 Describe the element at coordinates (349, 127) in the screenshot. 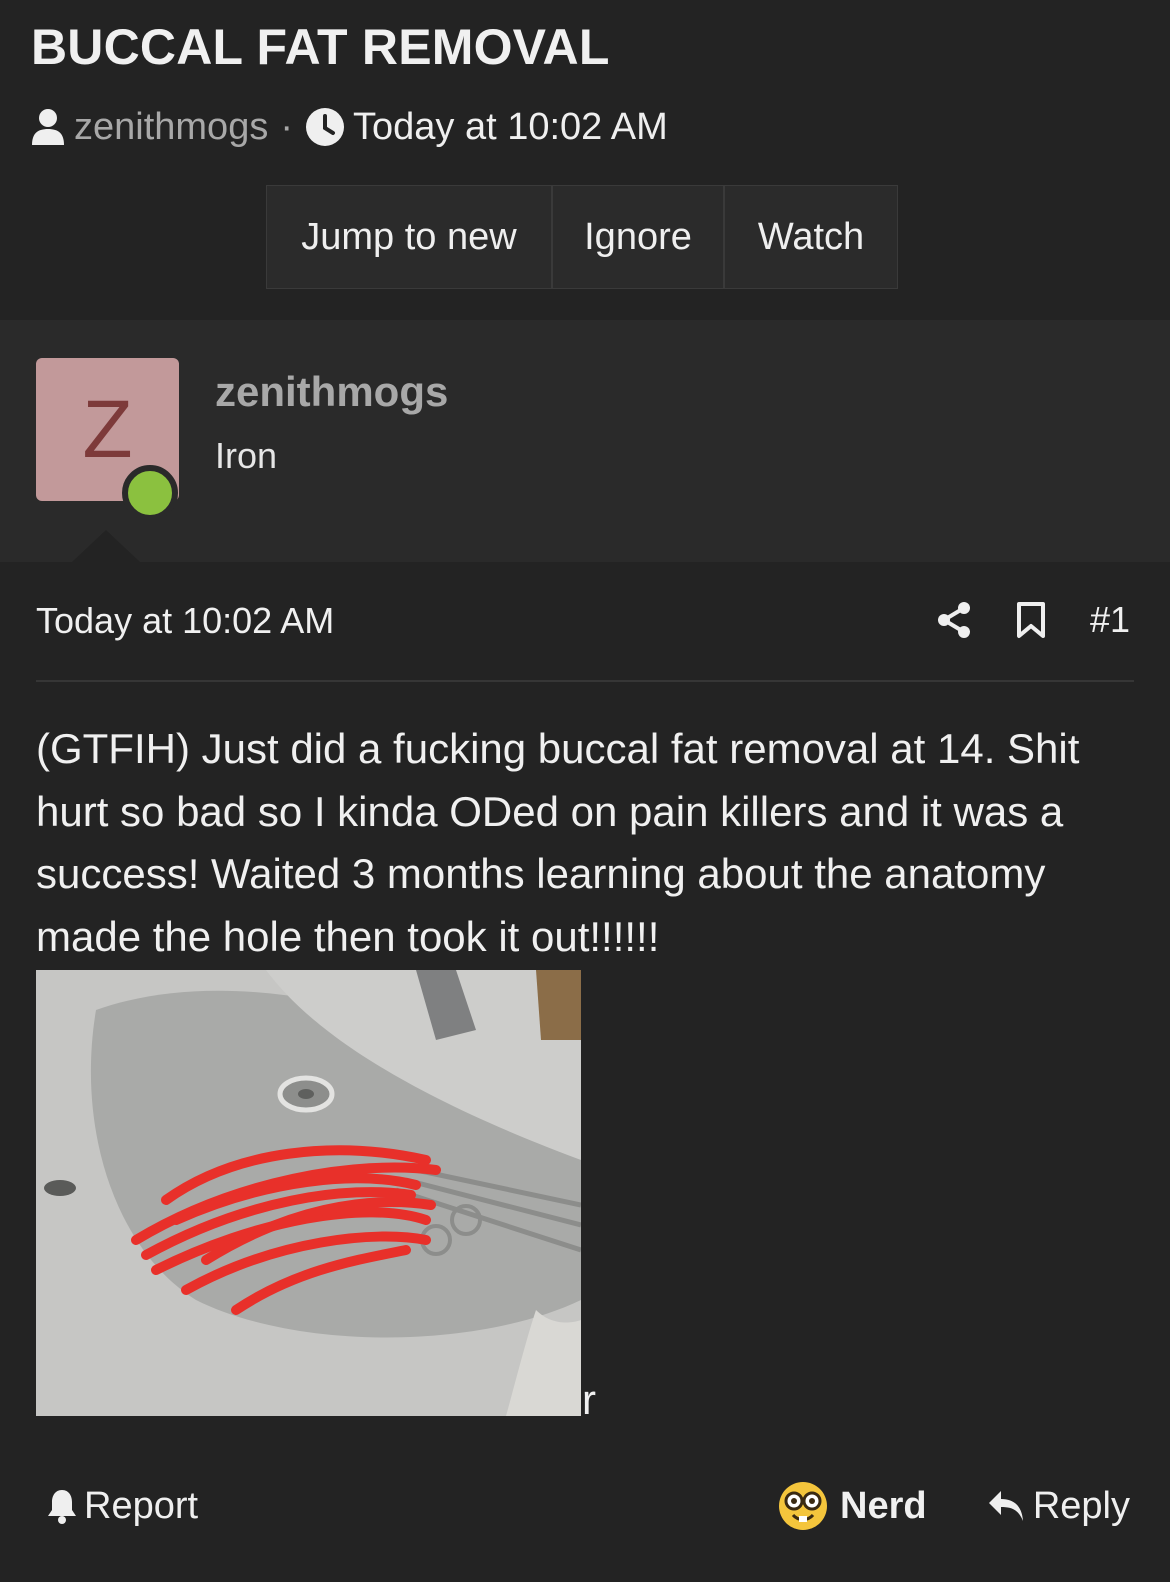

I see `thread-meta: zenithmogs · Today at 10:02 AM` at that location.